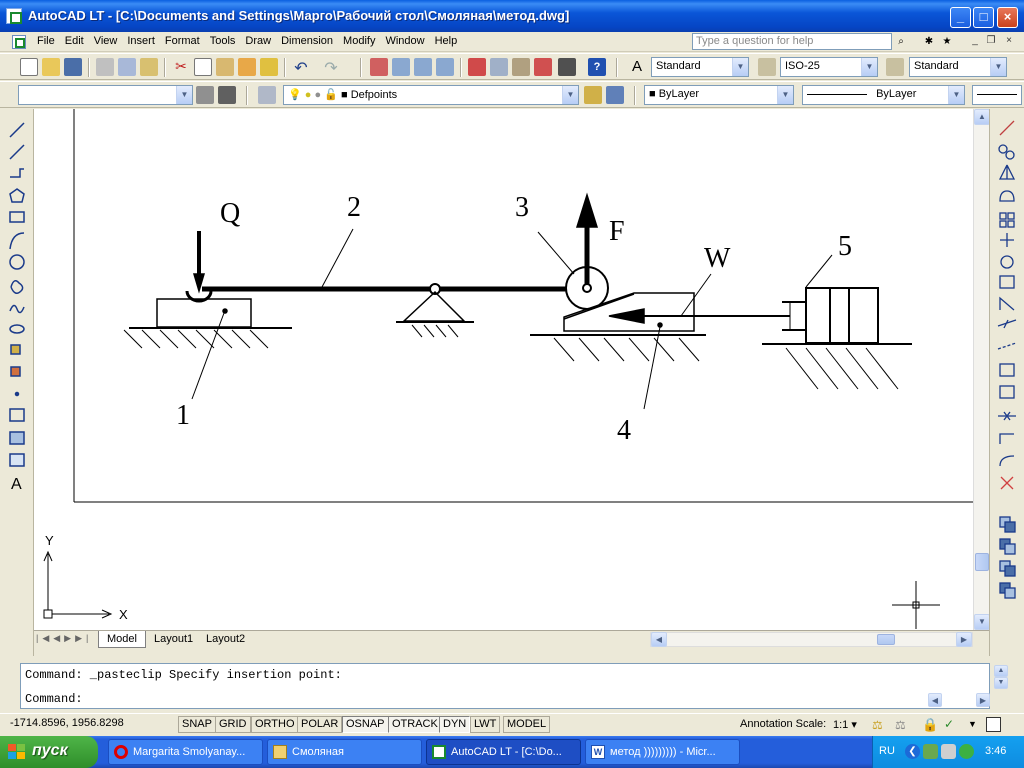  Describe the element at coordinates (930, 725) in the screenshot. I see `lock-icon: 🔒` at that location.